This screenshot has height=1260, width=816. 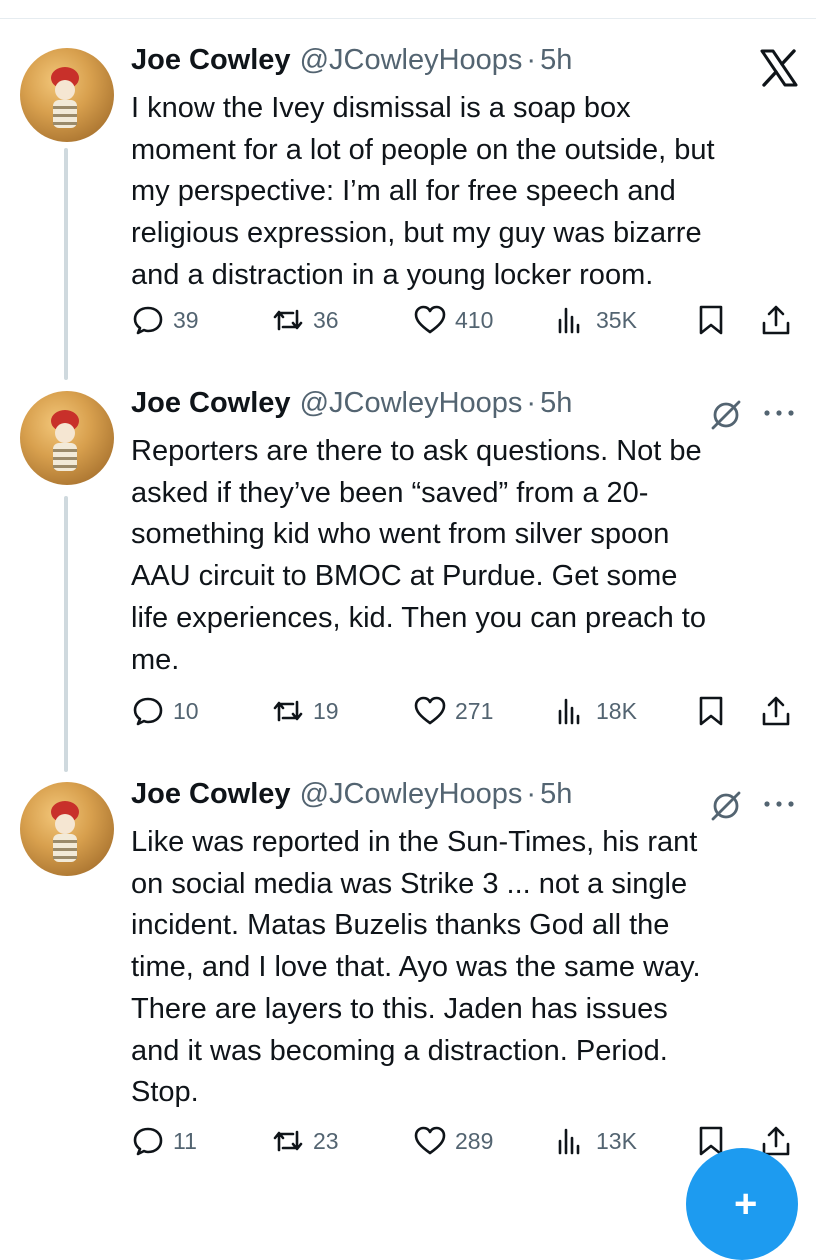 I want to click on action-bar: 11 23 289 13K, so click(x=466, y=1144).